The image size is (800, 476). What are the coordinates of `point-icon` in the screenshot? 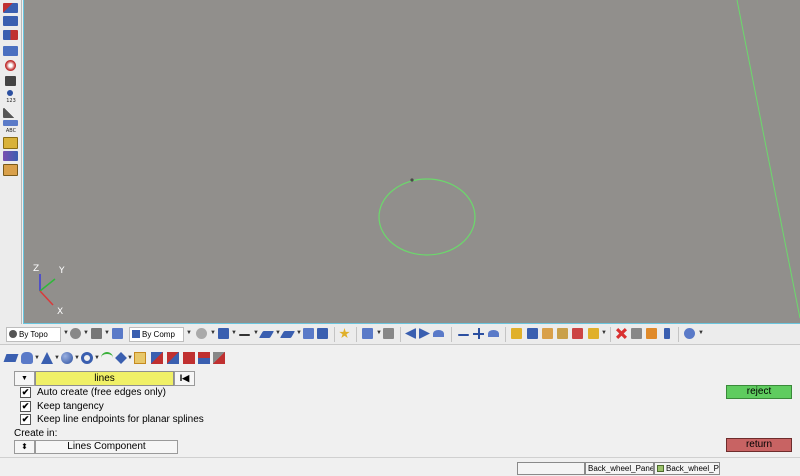 It's located at (121, 358).